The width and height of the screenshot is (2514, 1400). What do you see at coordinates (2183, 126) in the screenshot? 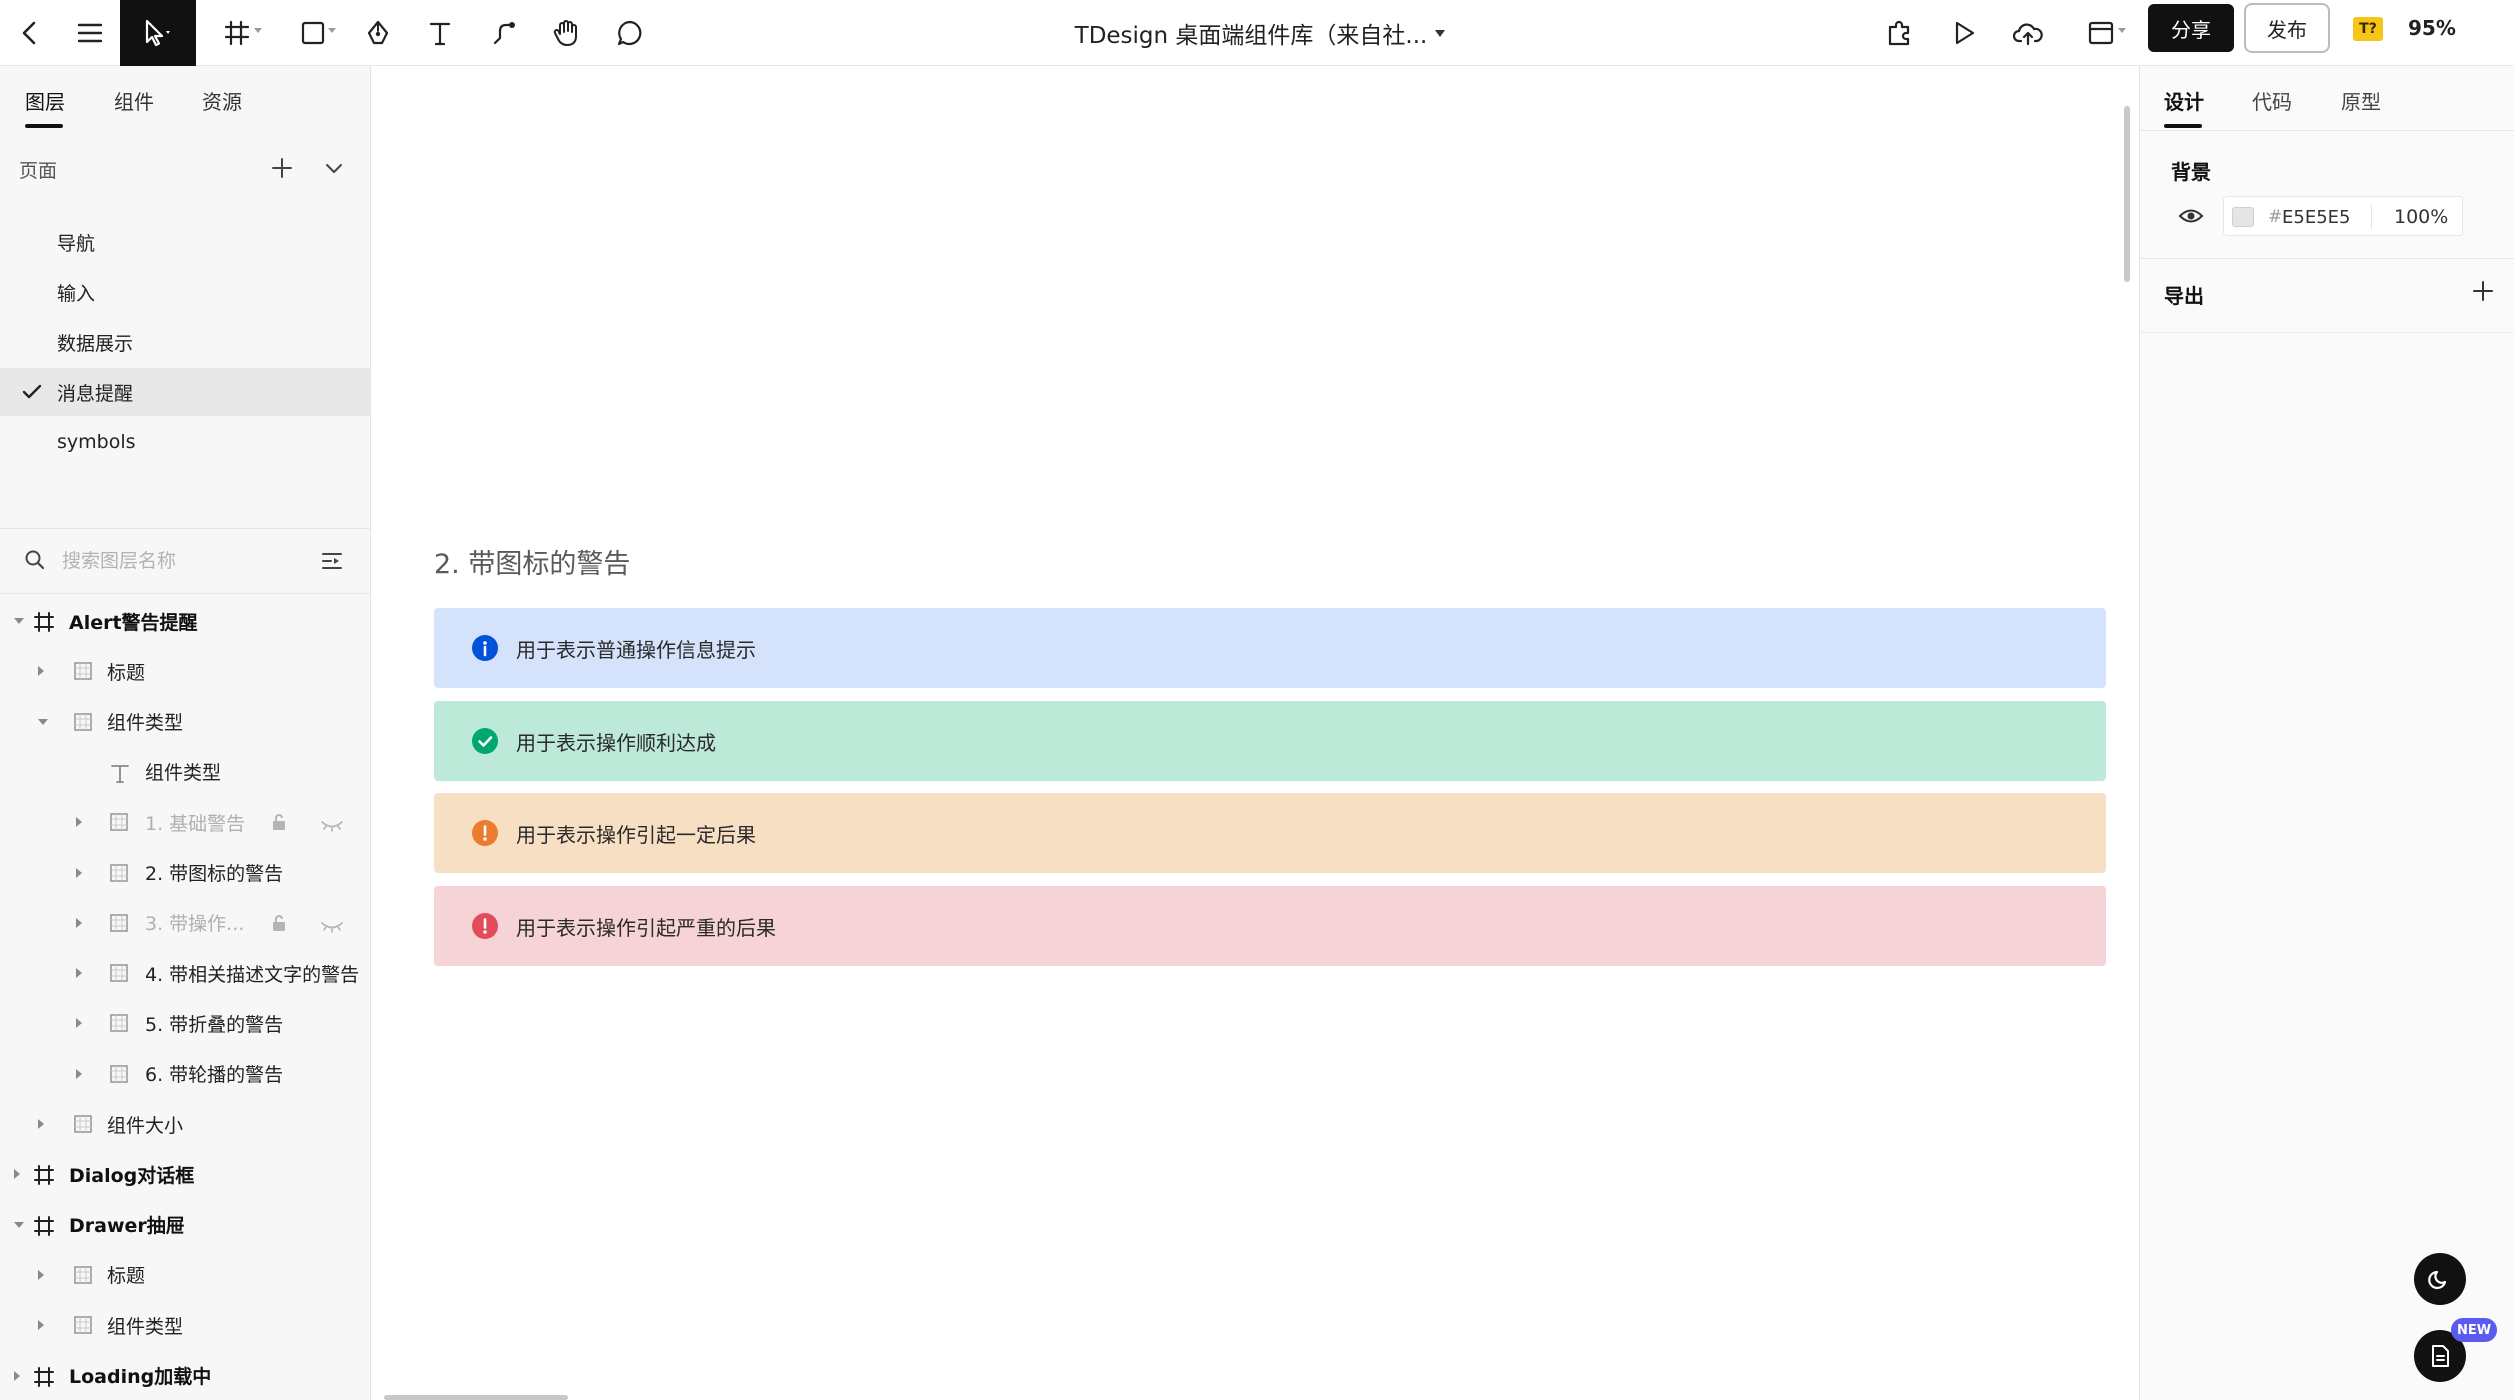
I see `active-tab-indicator` at bounding box center [2183, 126].